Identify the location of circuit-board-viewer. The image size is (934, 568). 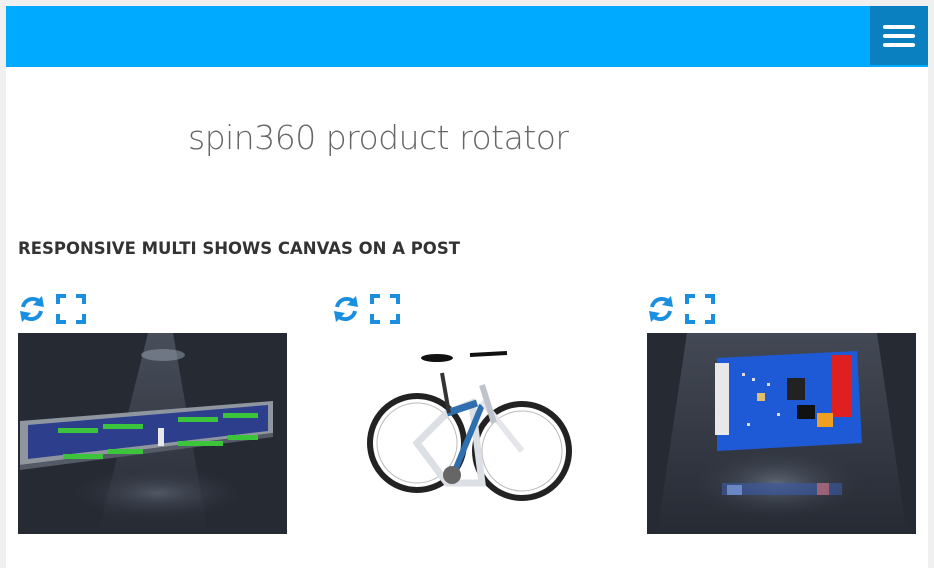
(781, 415).